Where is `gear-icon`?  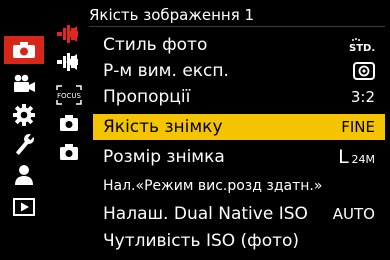 gear-icon is located at coordinates (24, 115).